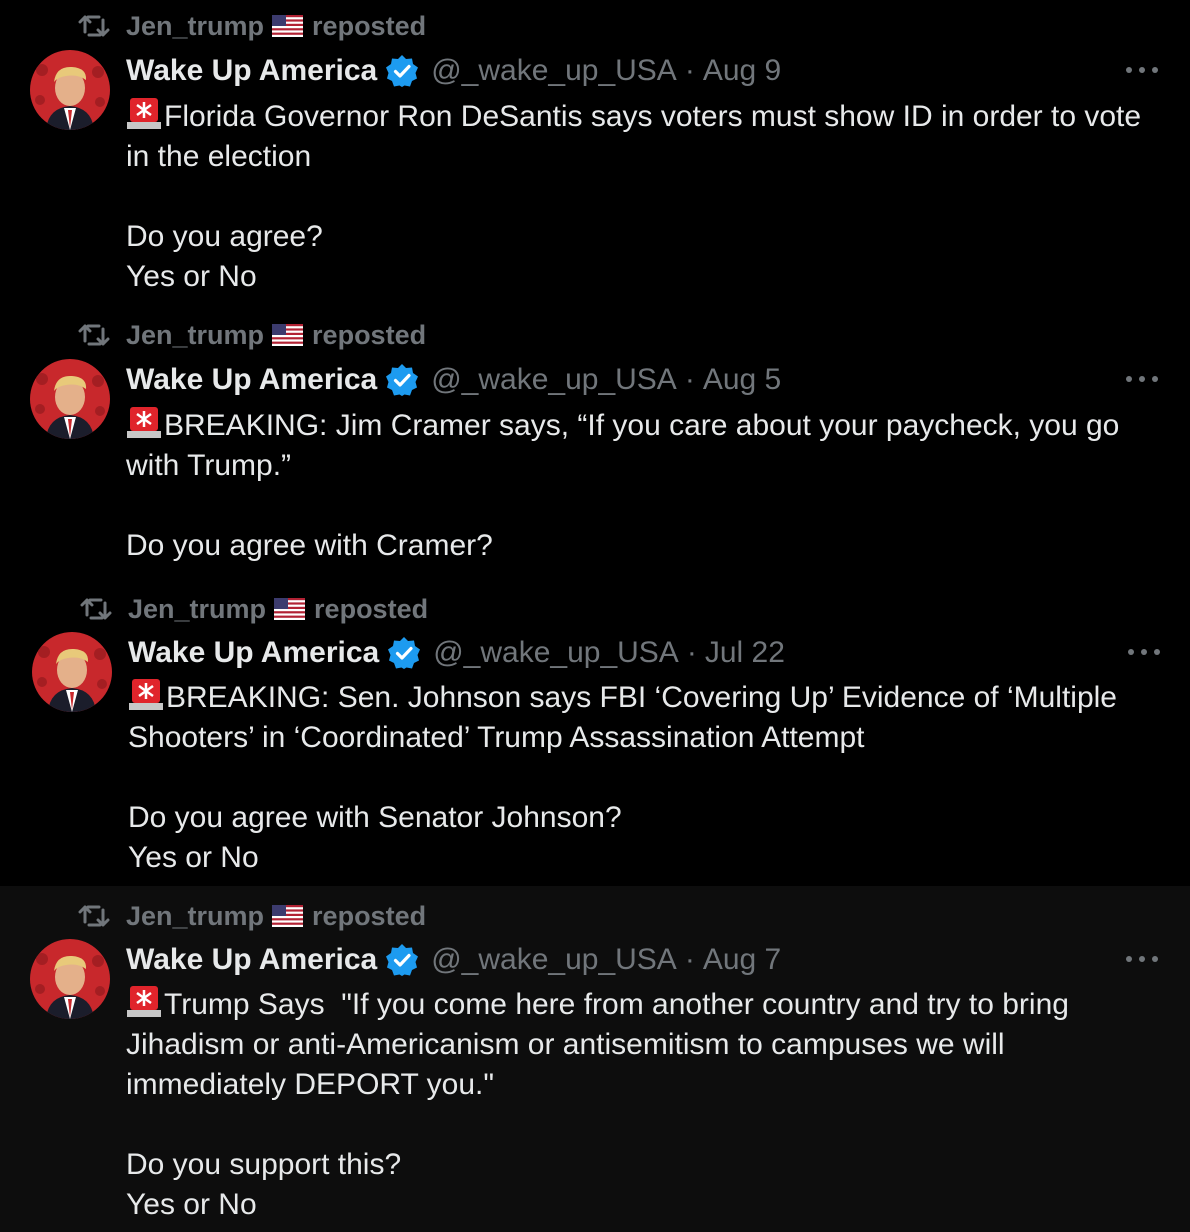  Describe the element at coordinates (745, 653) in the screenshot. I see `post-date: Jul 22` at that location.